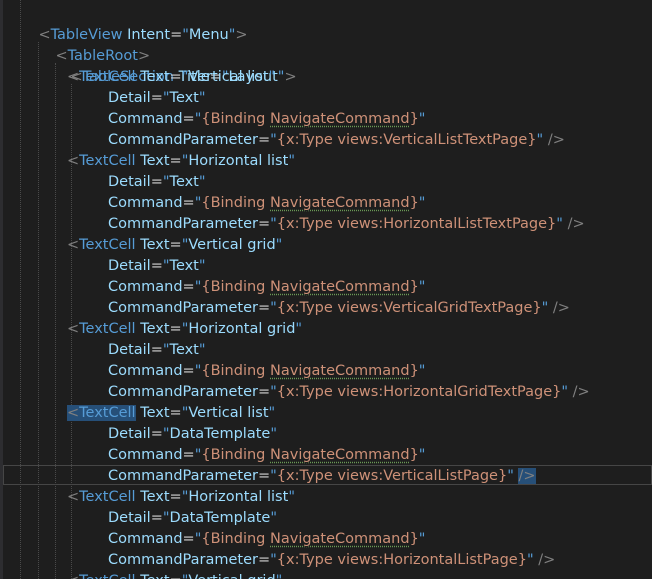  I want to click on attribute-value: Text, so click(184, 98).